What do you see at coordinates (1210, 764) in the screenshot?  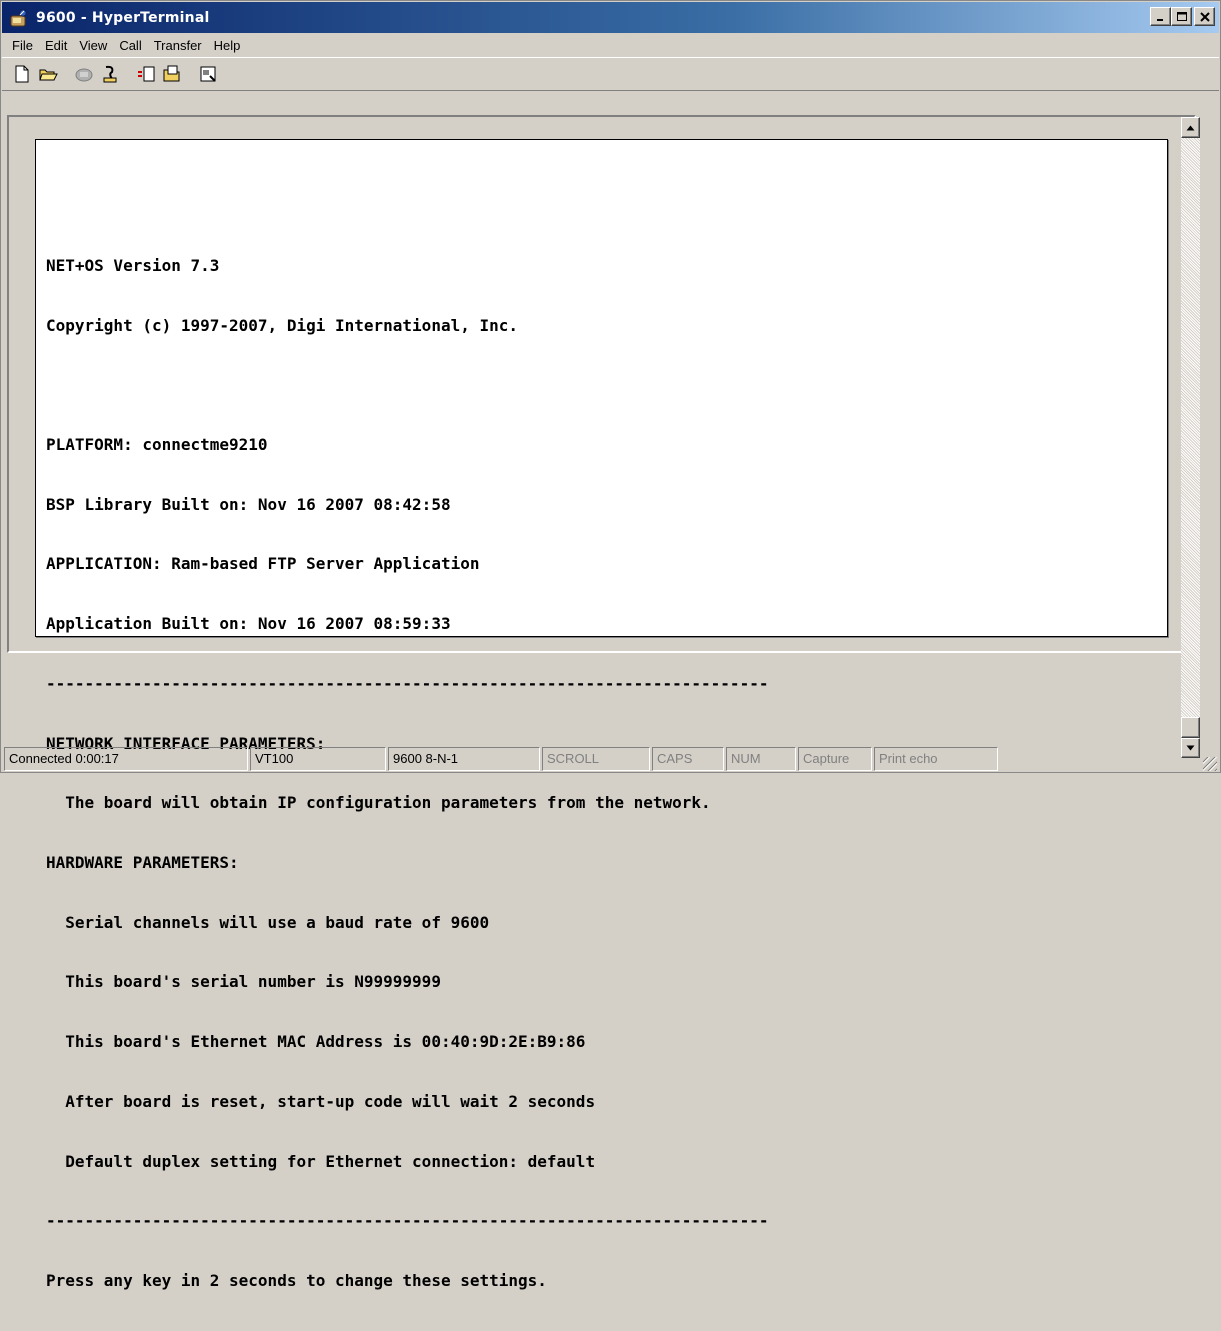 I see `resize-grip-icon` at bounding box center [1210, 764].